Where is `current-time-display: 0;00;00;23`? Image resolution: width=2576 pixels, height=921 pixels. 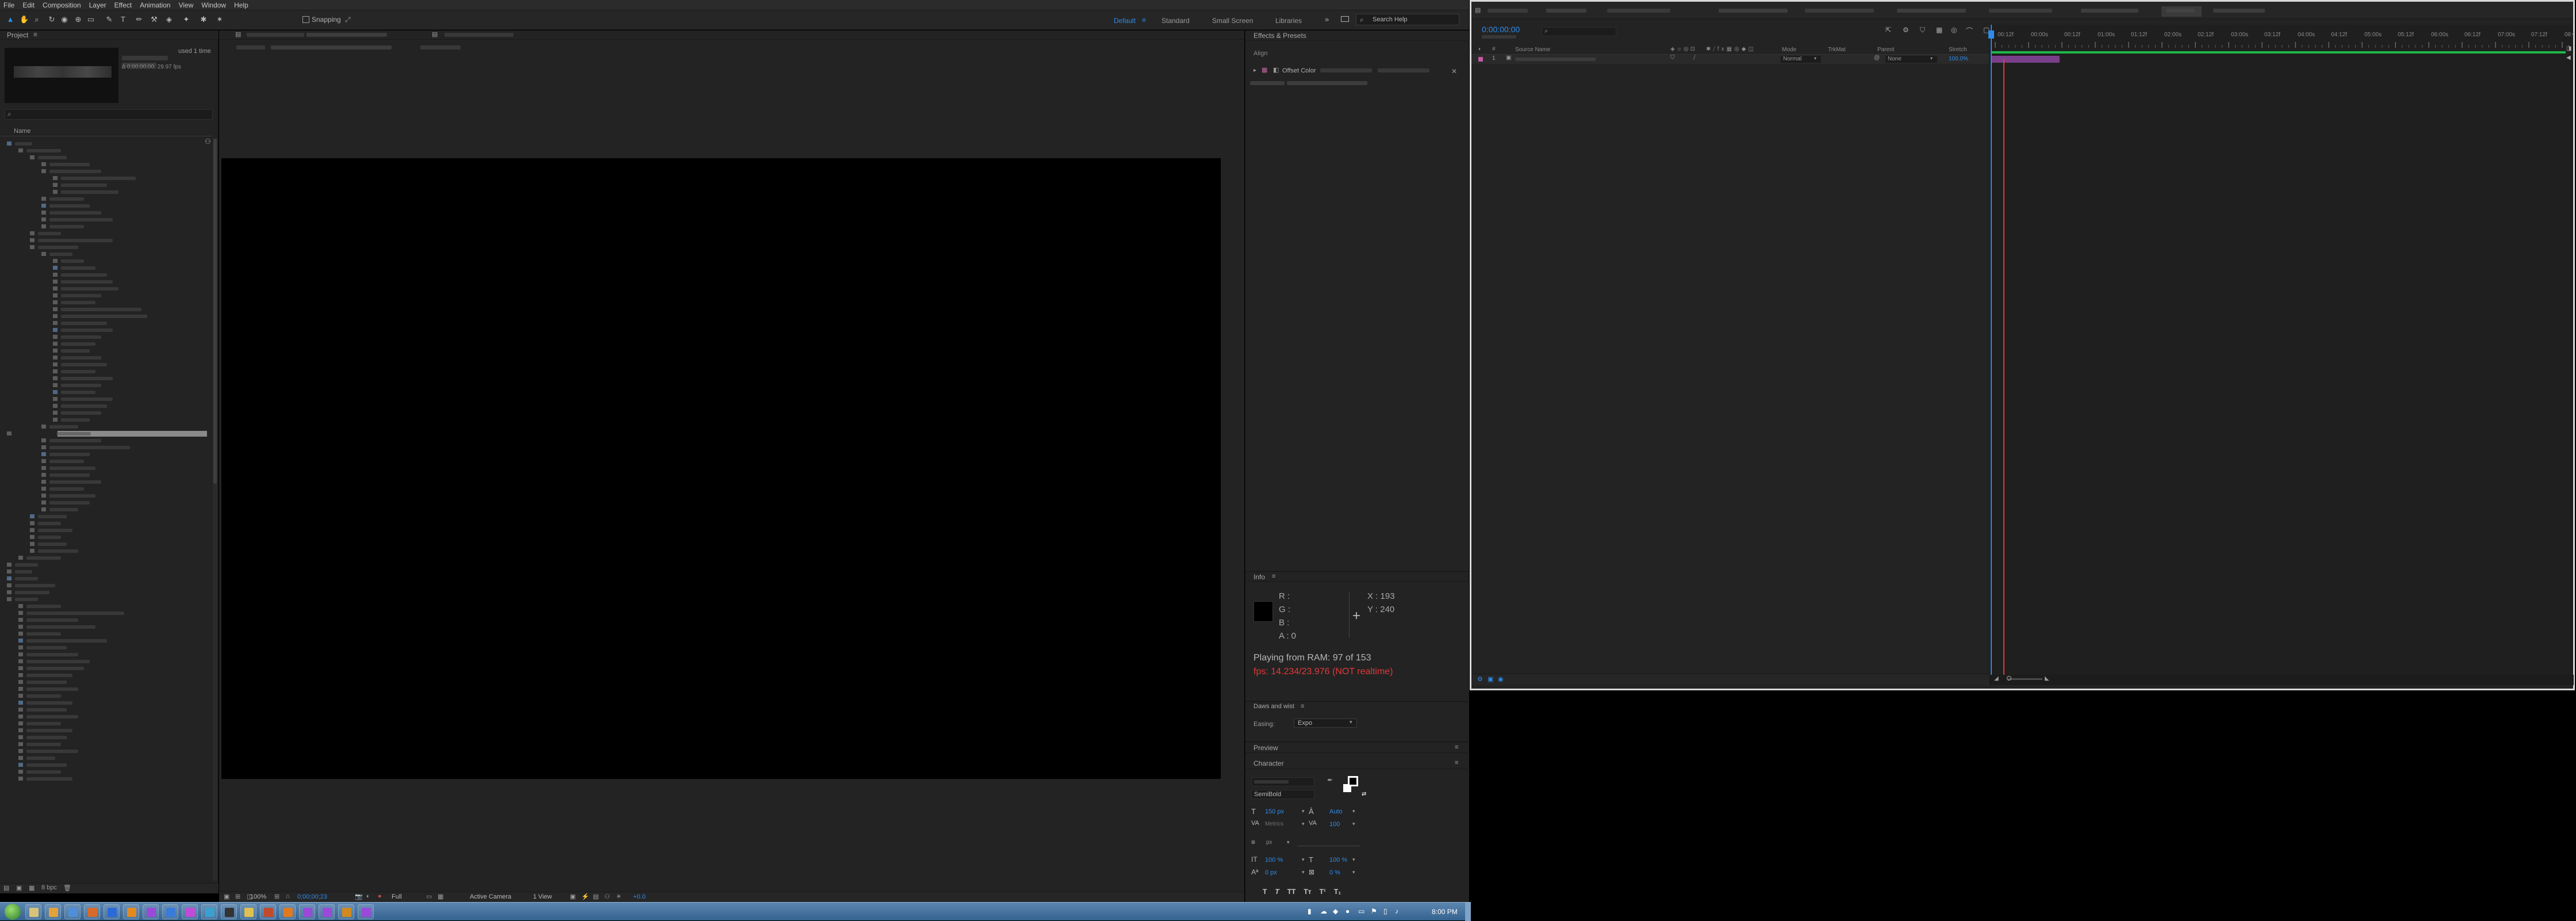
current-time-display: 0;00;00;23 is located at coordinates (312, 896).